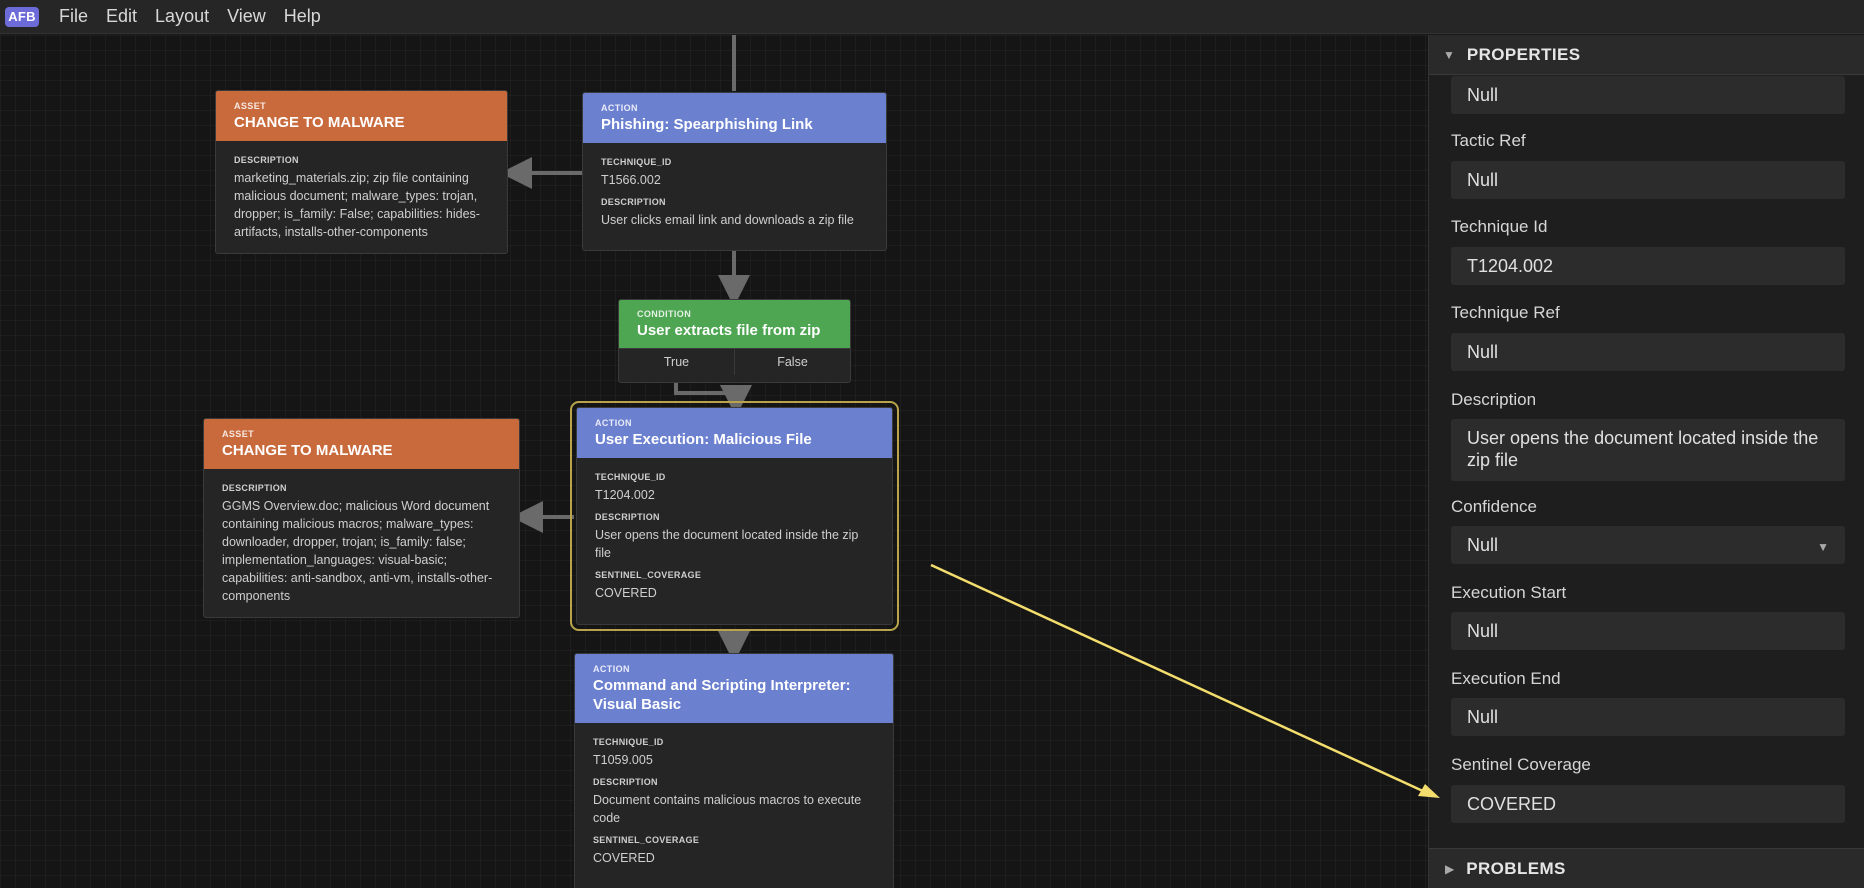 This screenshot has width=1864, height=888. What do you see at coordinates (623, 760) in the screenshot?
I see `field-value: T1059.005` at bounding box center [623, 760].